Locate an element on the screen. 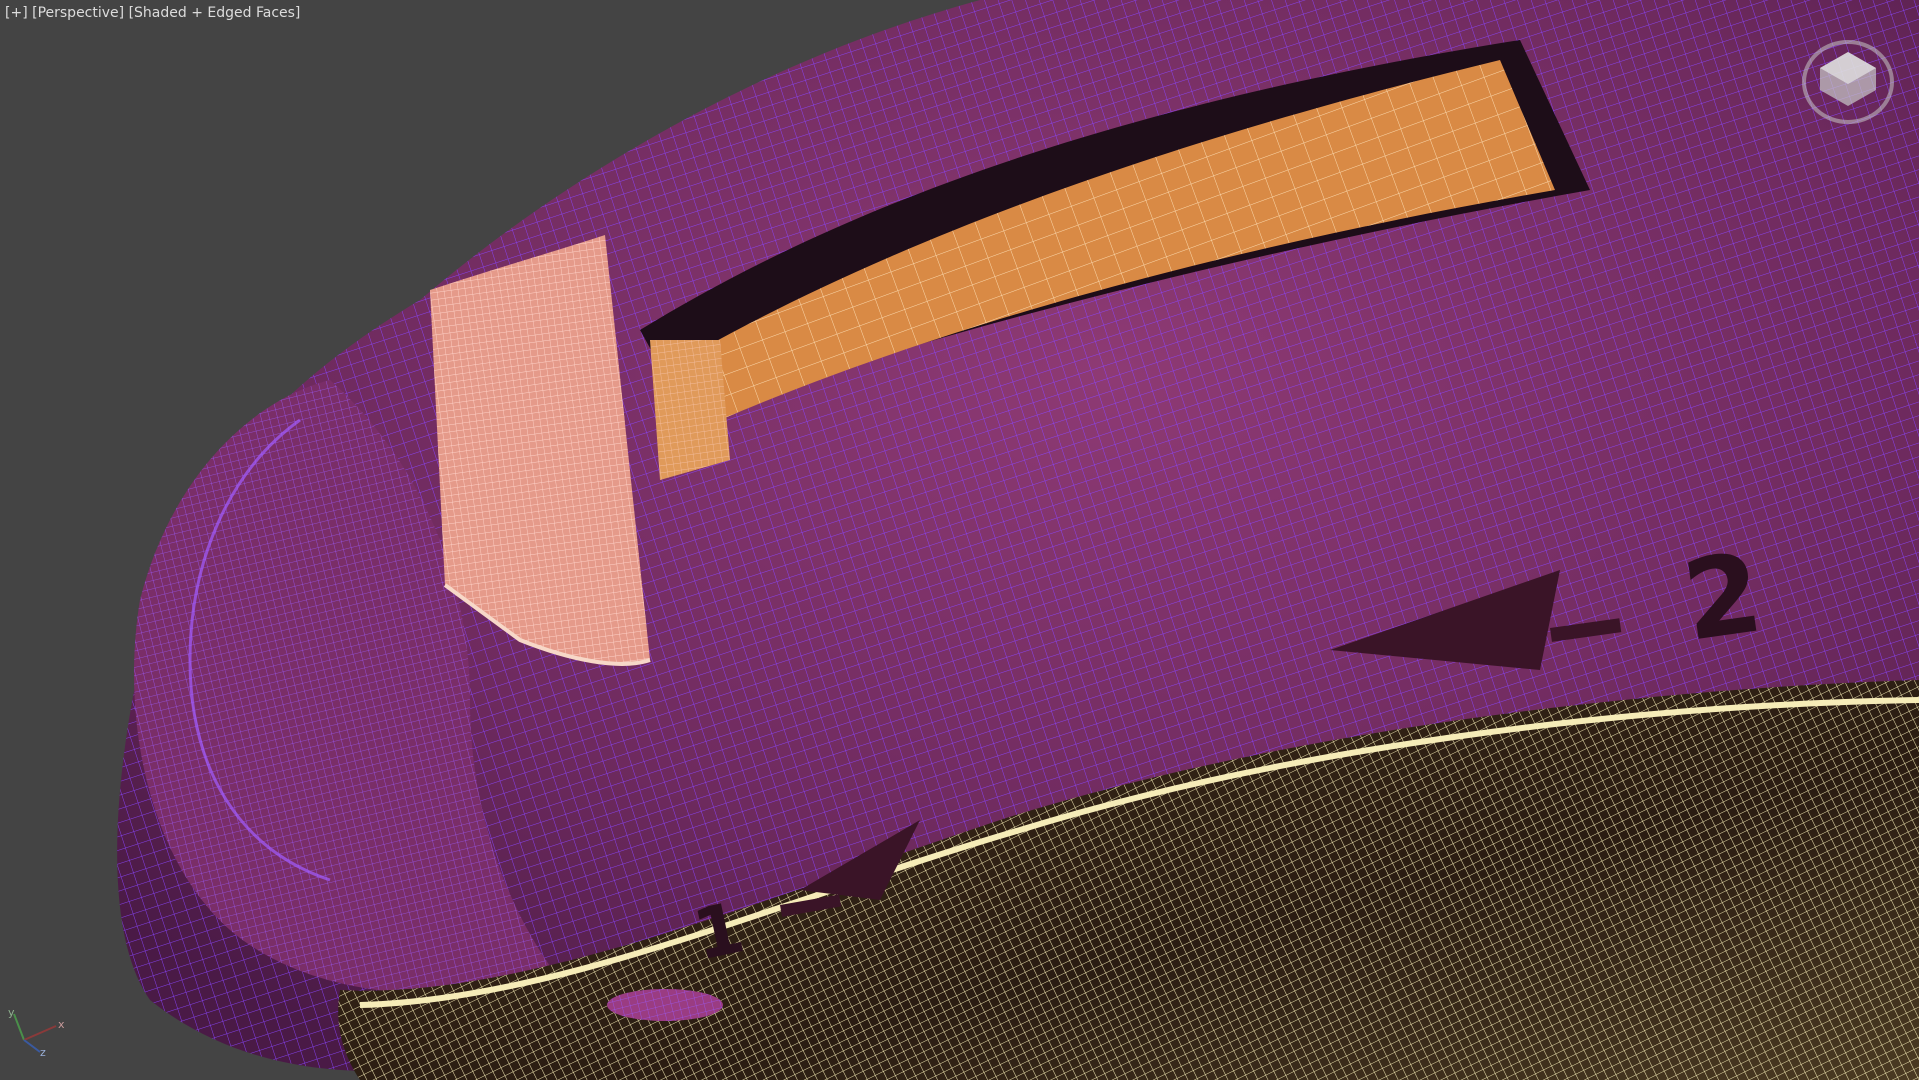 The width and height of the screenshot is (1919, 1080). small-recess-wire is located at coordinates (665, 1005).